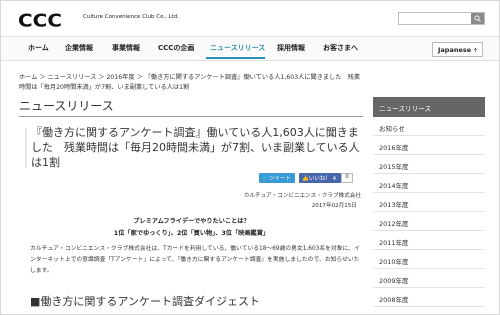 The image size is (500, 315). Describe the element at coordinates (145, 301) in the screenshot. I see `digest-heading: ■働き方に関するアンケート調査ダイジェスト` at that location.